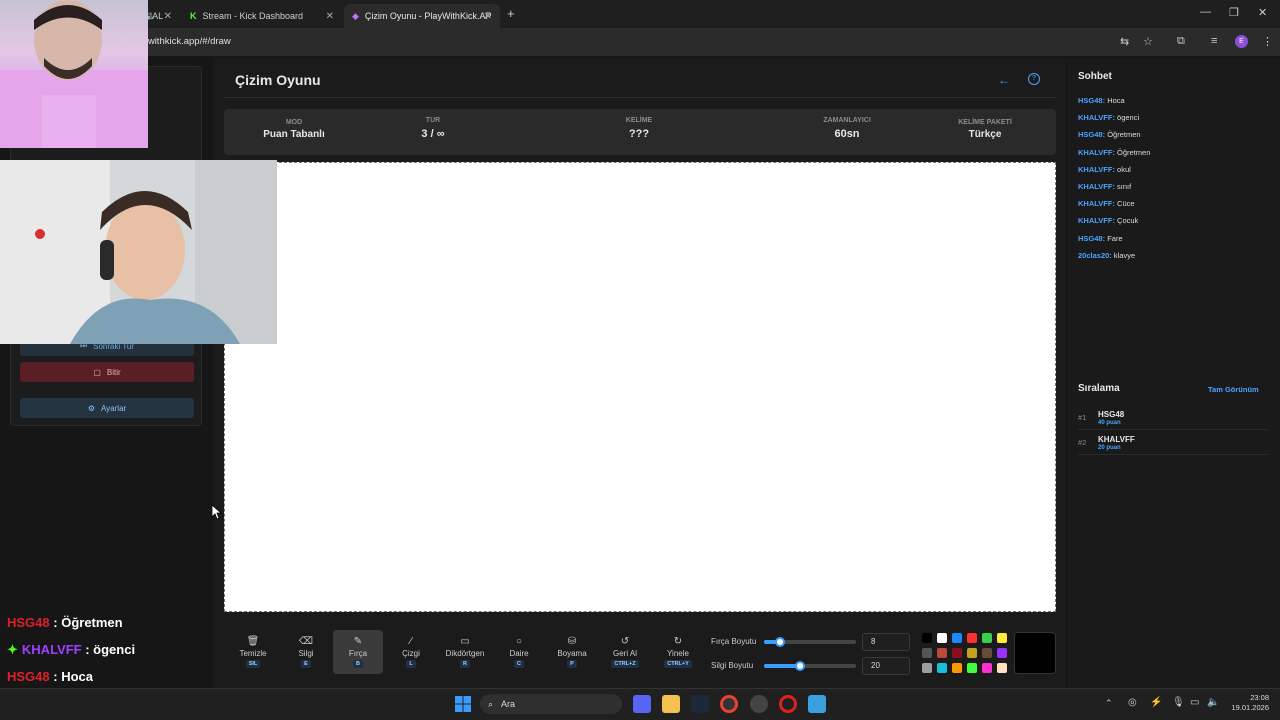 Image resolution: width=1280 pixels, height=720 pixels. What do you see at coordinates (262, 16) in the screenshot?
I see `tab-2: K Stream - Kick Dashboard ✕` at bounding box center [262, 16].